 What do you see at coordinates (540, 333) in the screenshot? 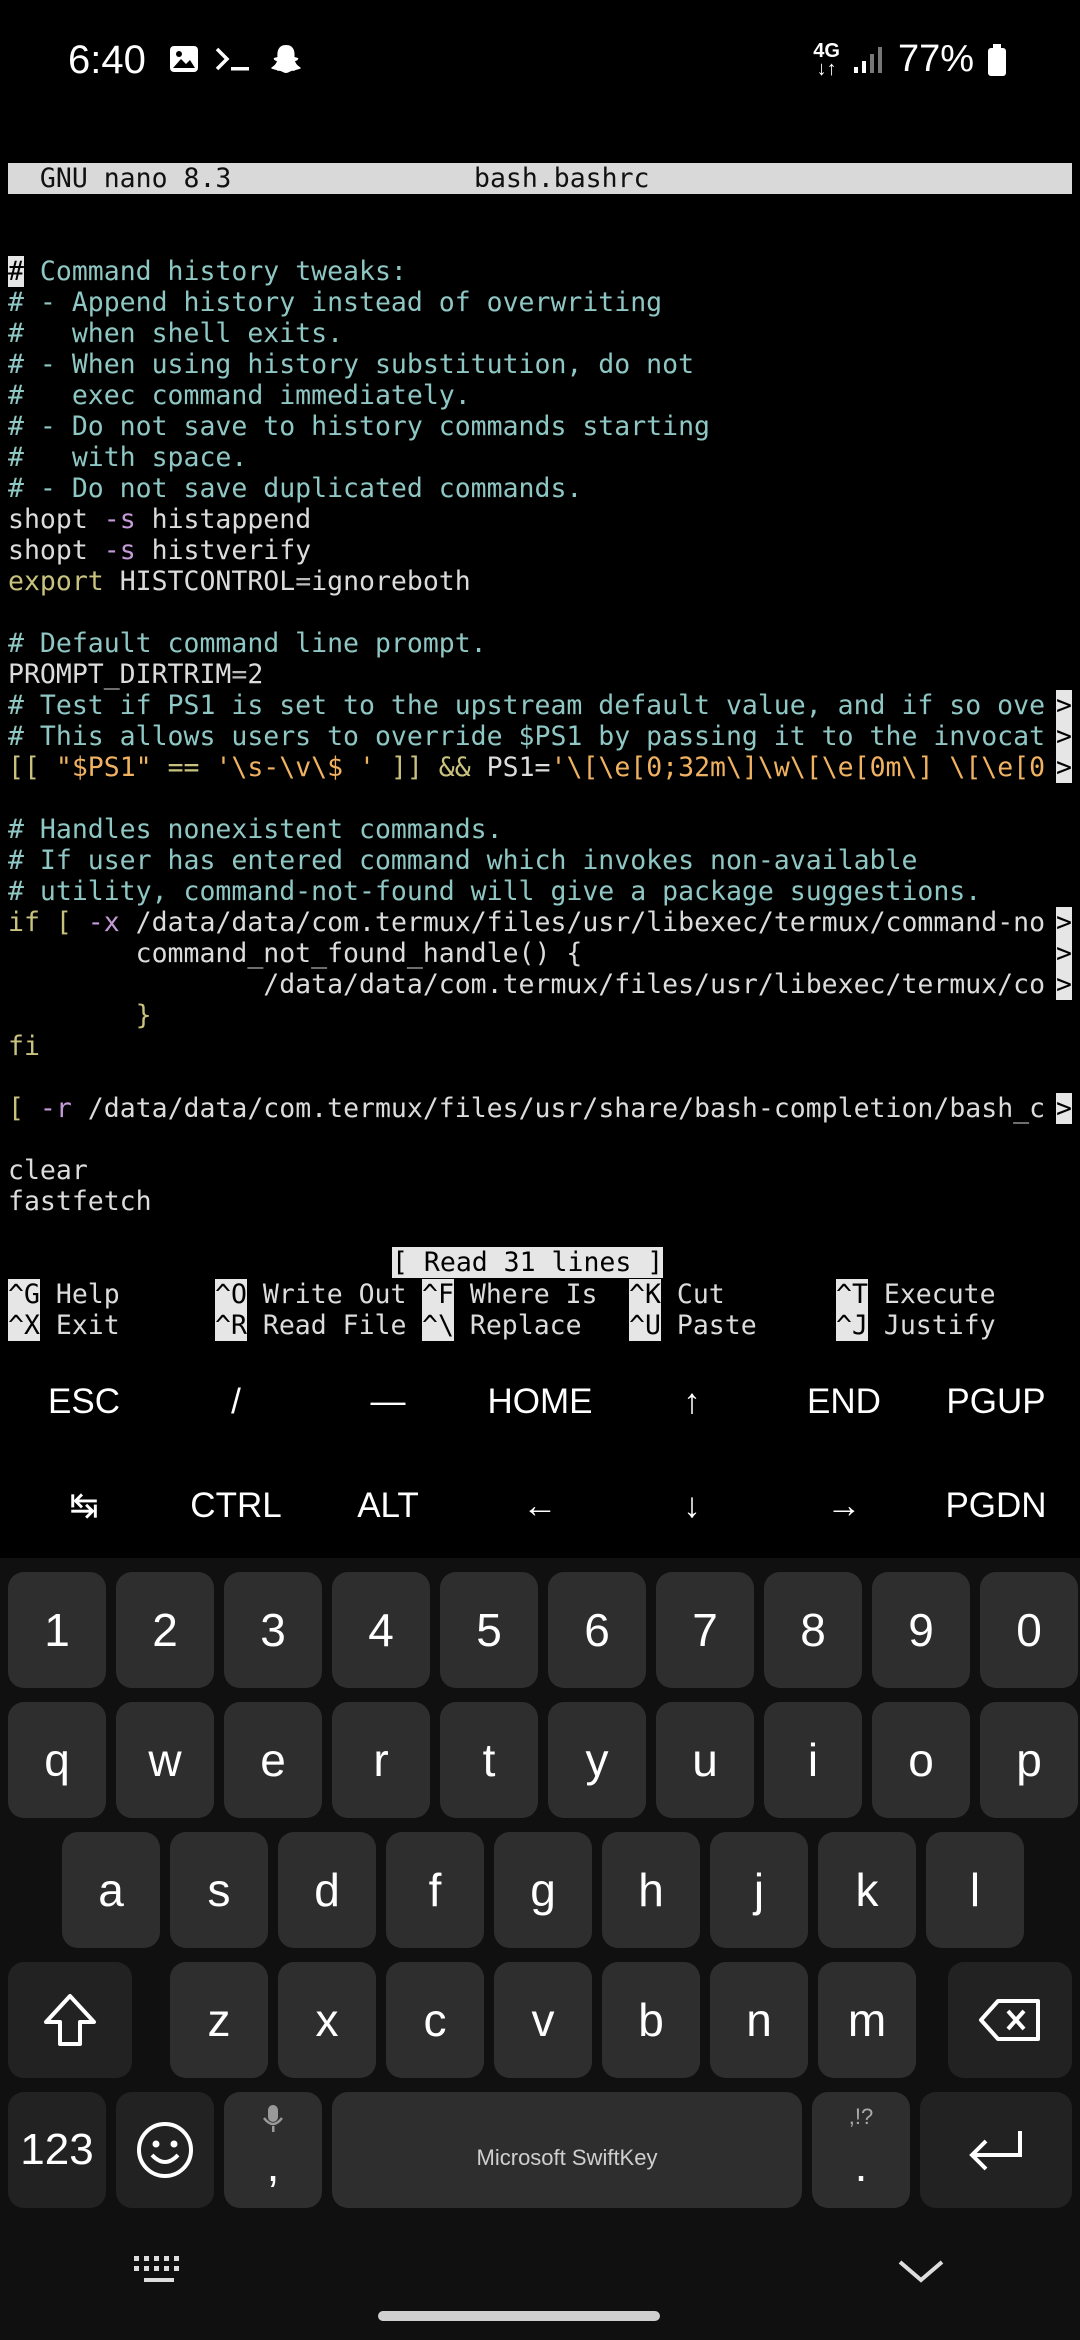
I see `editor-line: # when shell exits.` at bounding box center [540, 333].